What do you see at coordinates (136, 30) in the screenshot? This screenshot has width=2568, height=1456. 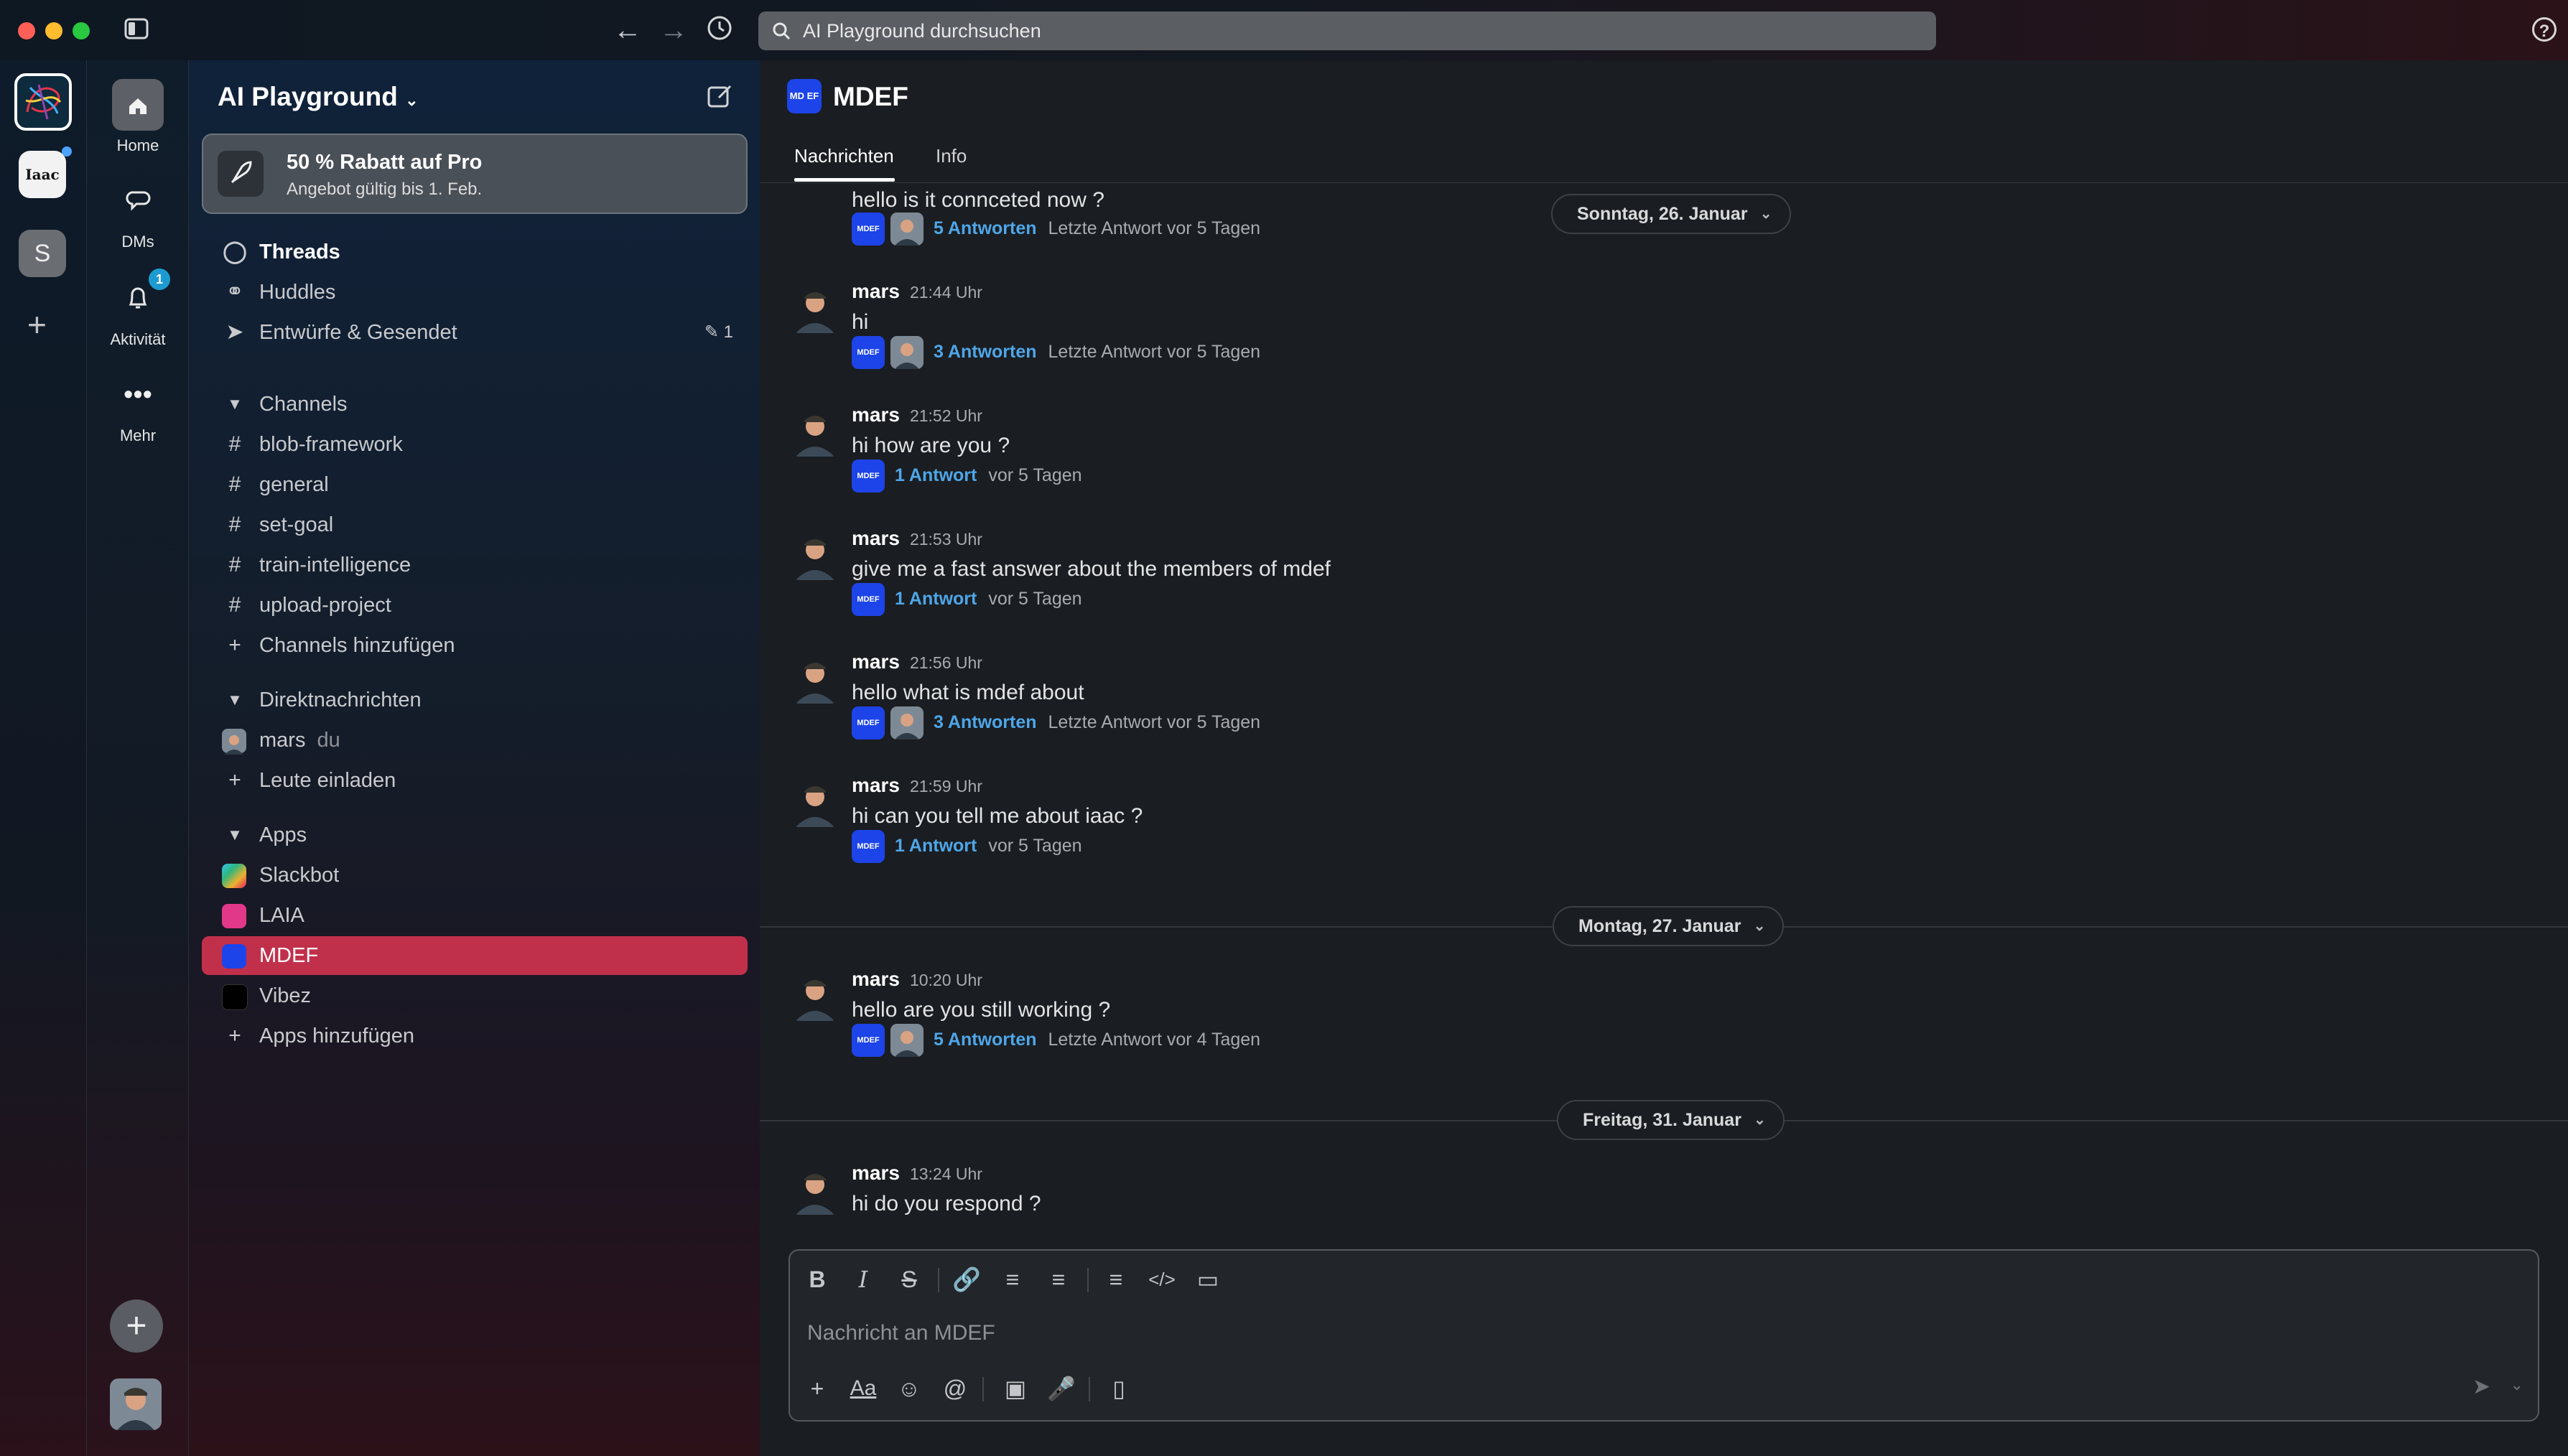 I see `sidebar-toggle-icon` at bounding box center [136, 30].